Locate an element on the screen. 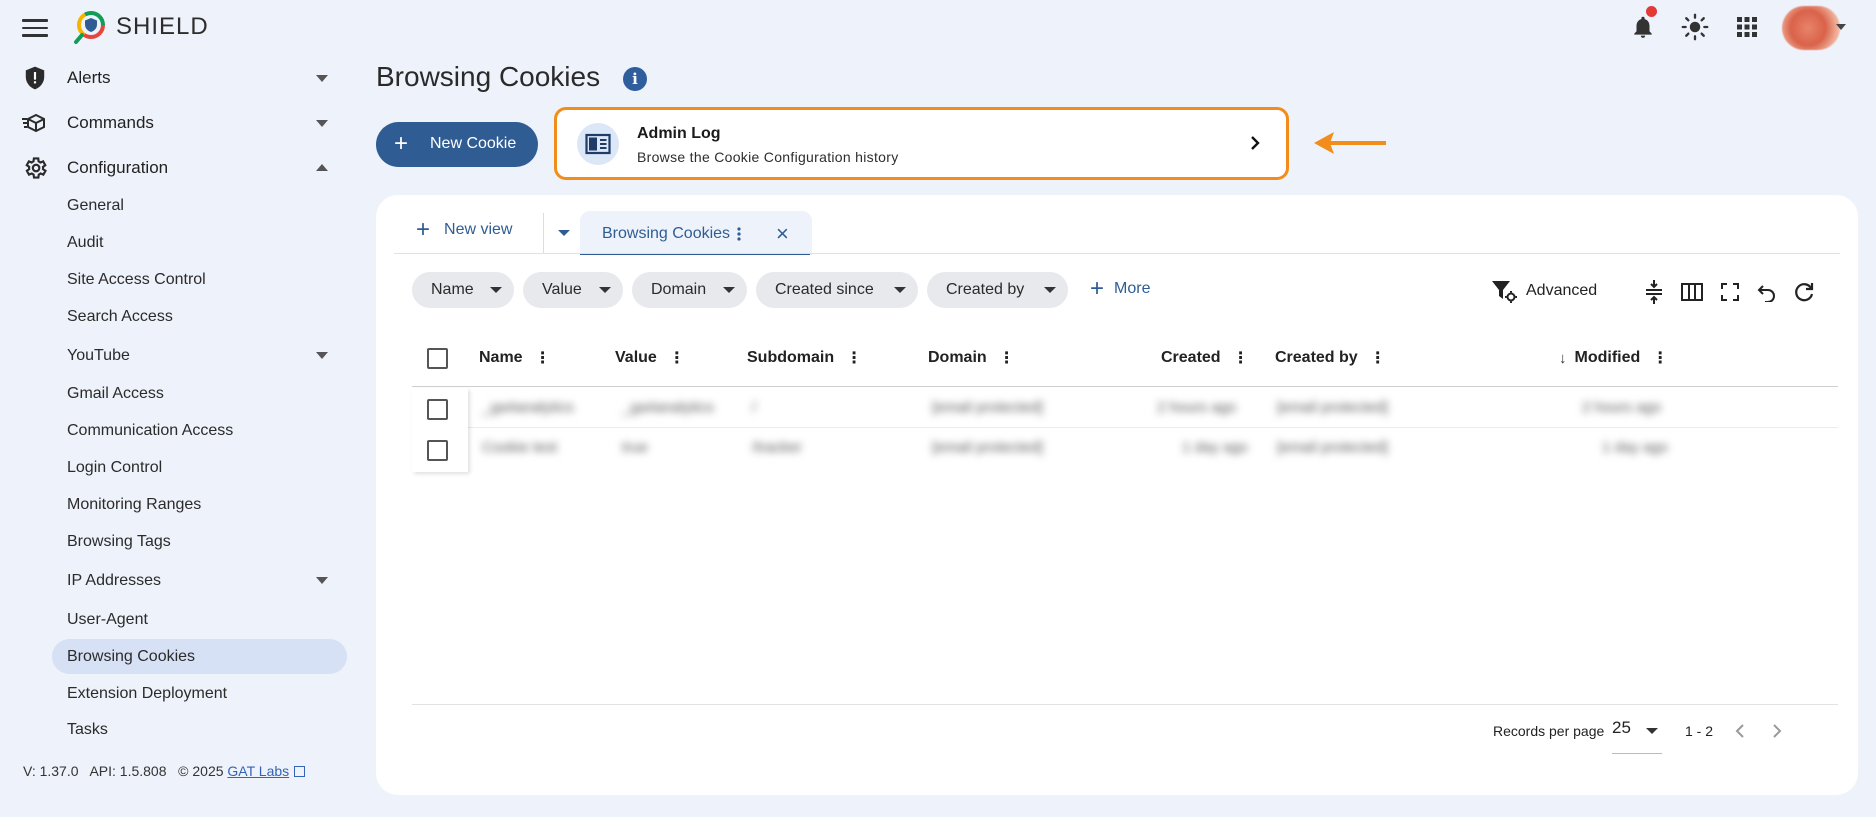  new-cookie-button: + New Cookie is located at coordinates (457, 144).